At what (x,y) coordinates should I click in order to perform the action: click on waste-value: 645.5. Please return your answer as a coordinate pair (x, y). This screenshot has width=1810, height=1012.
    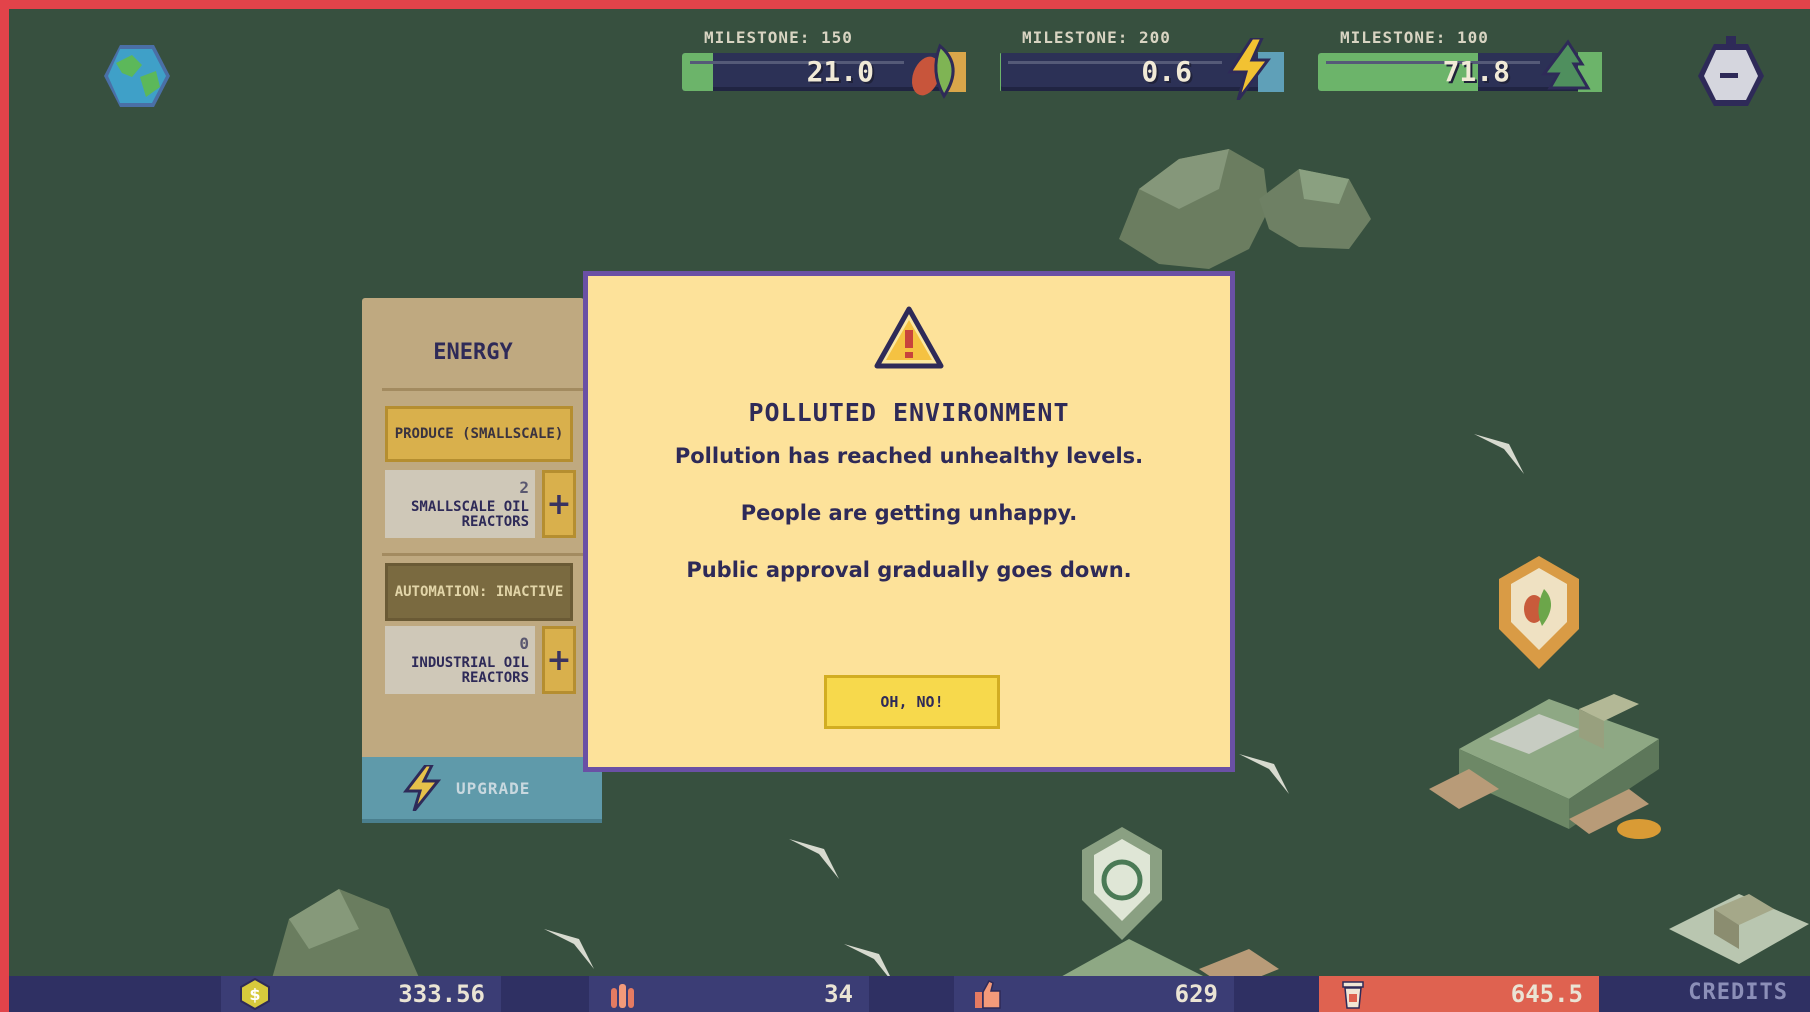
    Looking at the image, I should click on (1546, 994).